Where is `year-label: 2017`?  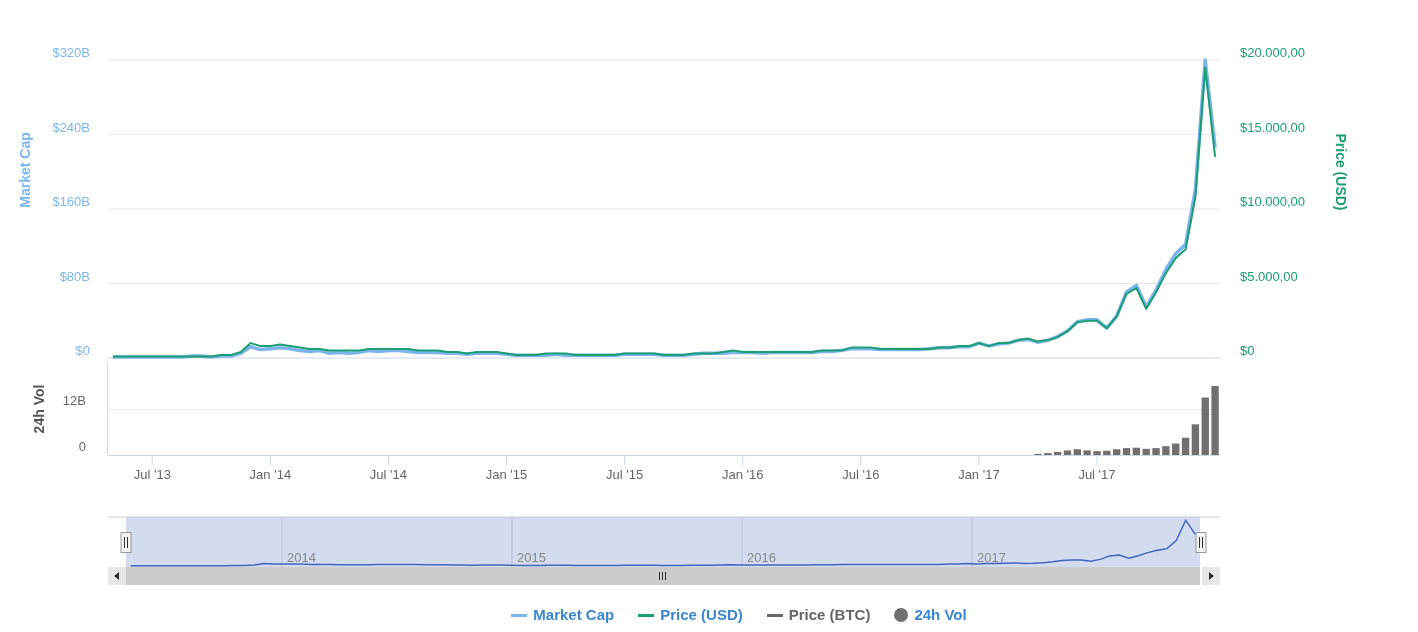
year-label: 2017 is located at coordinates (991, 557).